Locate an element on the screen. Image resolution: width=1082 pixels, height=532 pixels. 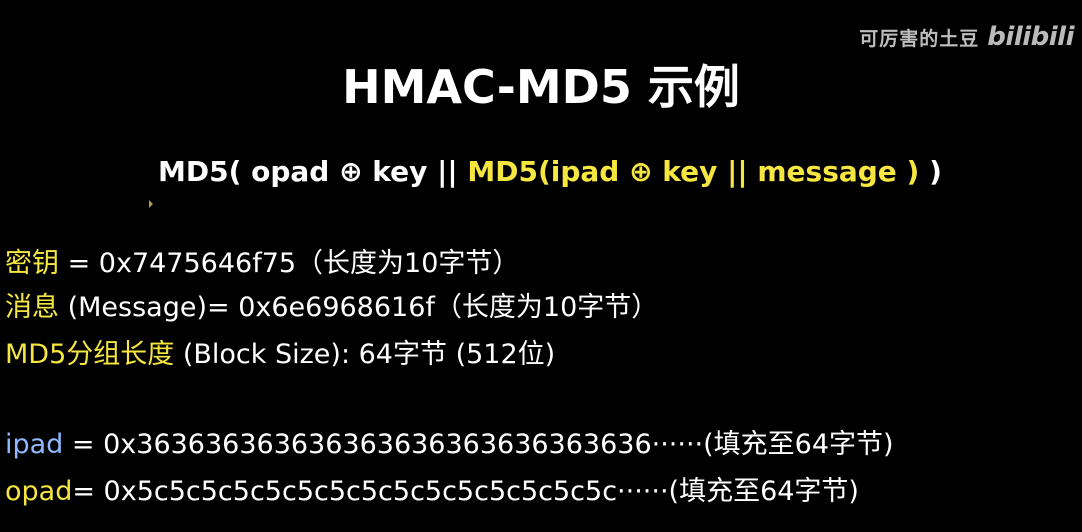
message-value: (Message)= 0x6e6968616f（长度为10字节） is located at coordinates (359, 307).